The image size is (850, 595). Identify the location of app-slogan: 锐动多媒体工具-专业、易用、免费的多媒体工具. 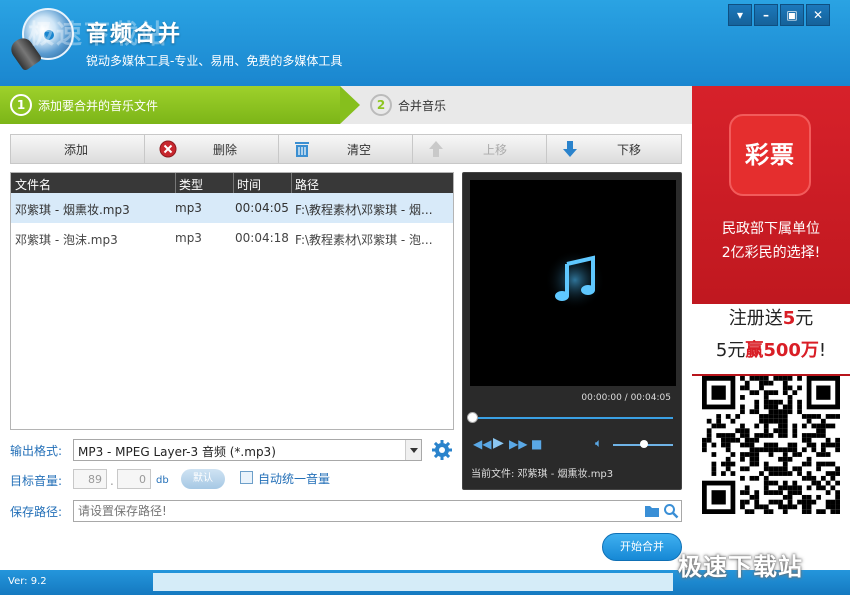
(214, 61).